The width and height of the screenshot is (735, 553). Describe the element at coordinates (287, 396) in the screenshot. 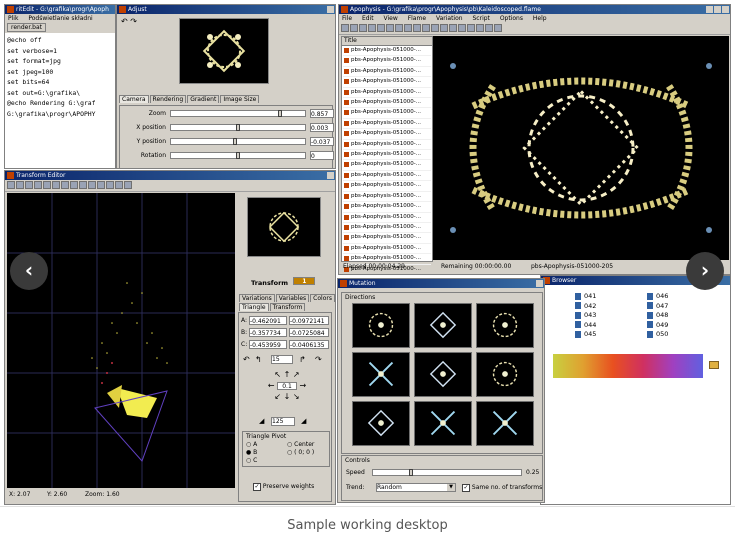

I see `move-down-icon: ↓` at that location.